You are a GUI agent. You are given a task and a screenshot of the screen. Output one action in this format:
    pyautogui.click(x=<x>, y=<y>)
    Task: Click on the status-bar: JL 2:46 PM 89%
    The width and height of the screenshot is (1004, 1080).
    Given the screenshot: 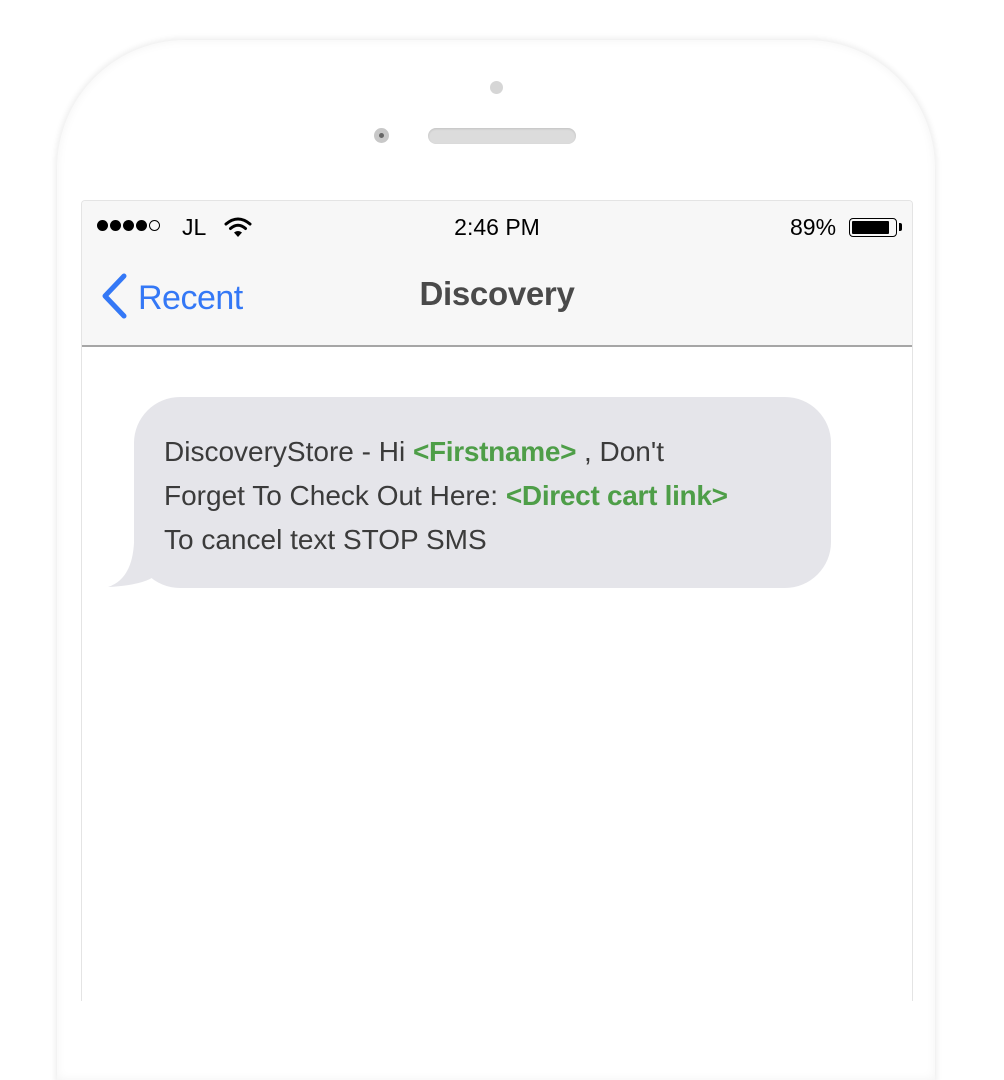 What is the action you would take?
    pyautogui.click(x=497, y=228)
    